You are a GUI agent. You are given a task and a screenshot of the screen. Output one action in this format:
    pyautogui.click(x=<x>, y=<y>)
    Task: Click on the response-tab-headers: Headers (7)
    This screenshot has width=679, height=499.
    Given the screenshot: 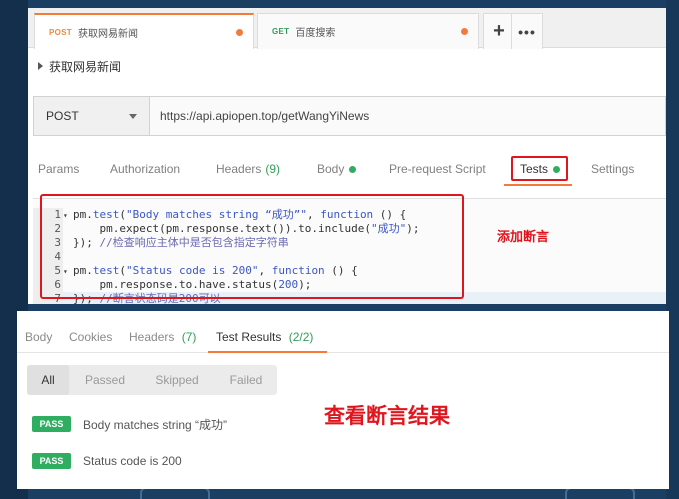 What is the action you would take?
    pyautogui.click(x=162, y=337)
    